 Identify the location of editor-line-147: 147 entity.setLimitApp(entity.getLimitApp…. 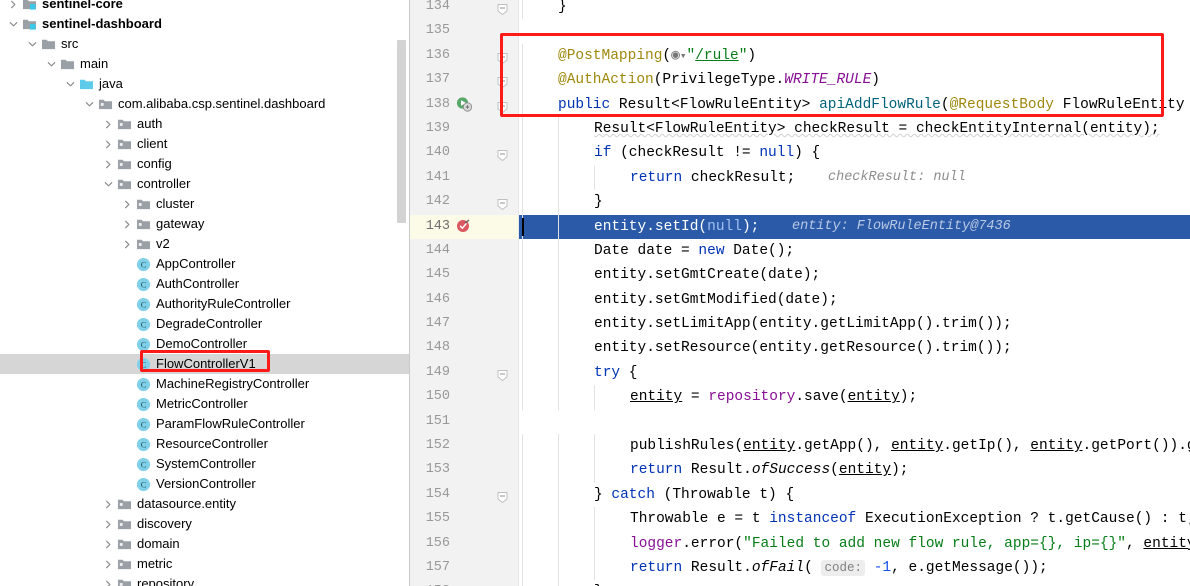
(800, 324).